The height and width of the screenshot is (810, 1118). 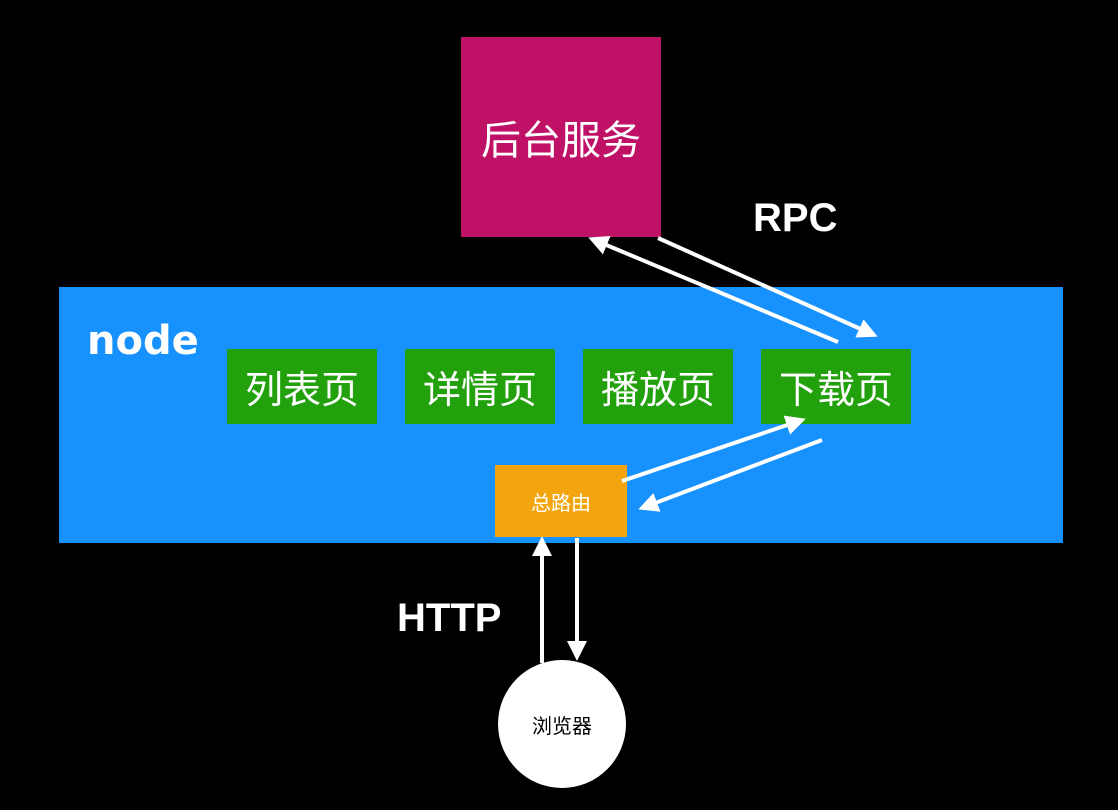 I want to click on arrow-download-to-backend, so click(x=713, y=289).